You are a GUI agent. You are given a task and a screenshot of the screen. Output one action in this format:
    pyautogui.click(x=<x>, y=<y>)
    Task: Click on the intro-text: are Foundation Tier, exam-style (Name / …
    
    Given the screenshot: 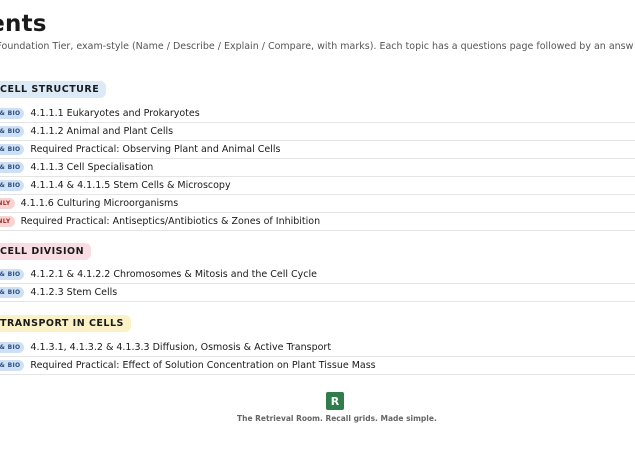 What is the action you would take?
    pyautogui.click(x=317, y=46)
    